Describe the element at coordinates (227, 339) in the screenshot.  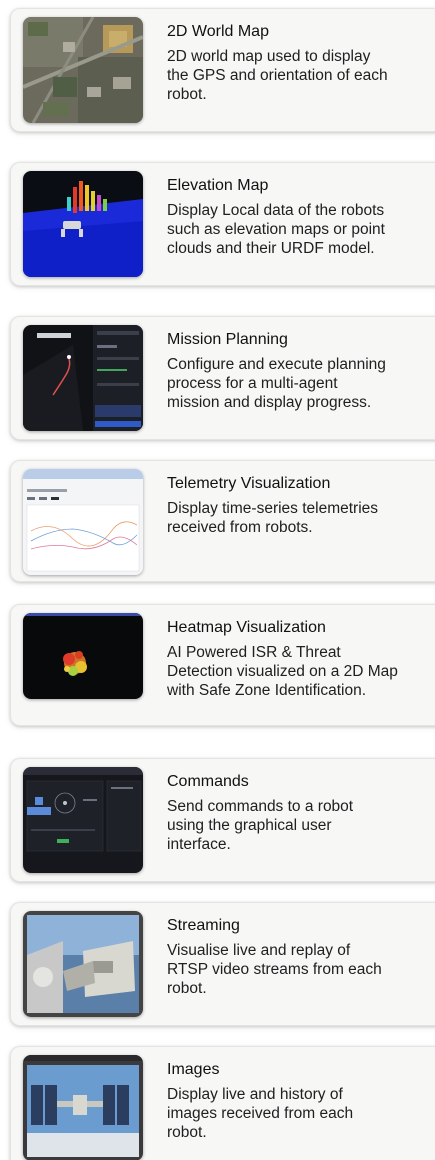
I see `feature-title: Mission Planning` at that location.